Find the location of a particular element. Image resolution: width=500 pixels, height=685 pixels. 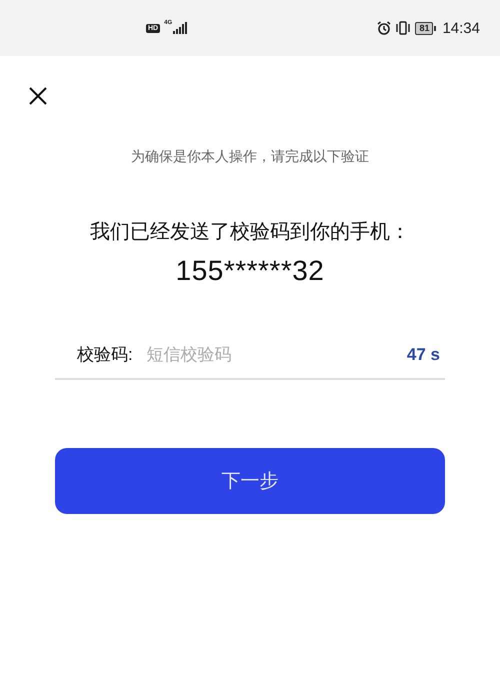

field-label: 校验码: is located at coordinates (105, 355).